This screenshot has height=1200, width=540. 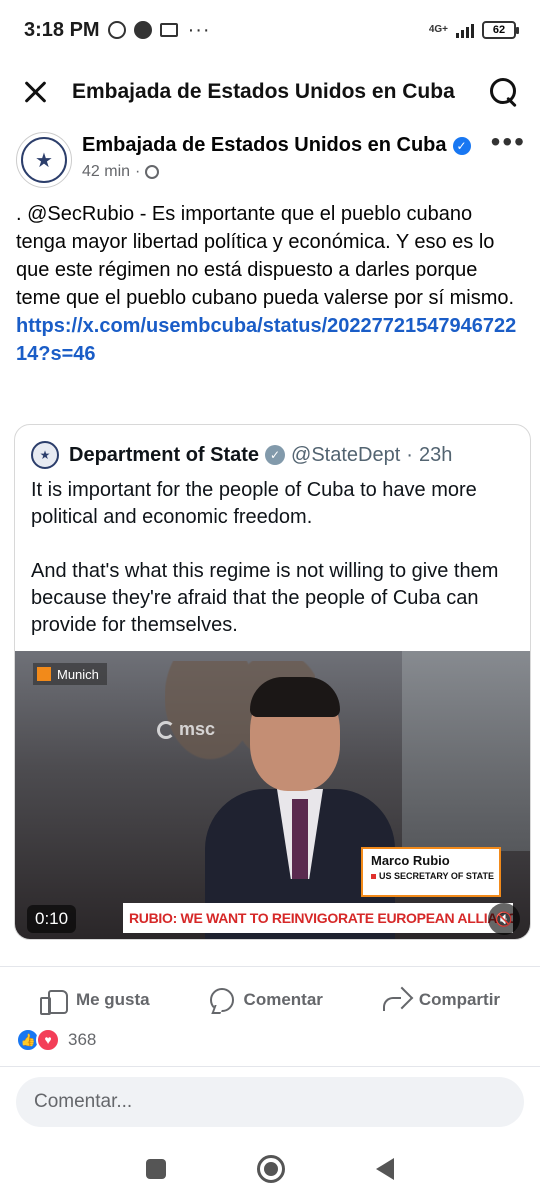 I want to click on status-right: 4G+ 62, so click(x=473, y=30).